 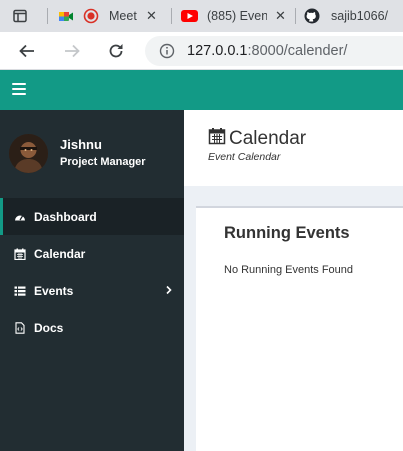 I want to click on user-name: Jishnu, so click(x=81, y=144).